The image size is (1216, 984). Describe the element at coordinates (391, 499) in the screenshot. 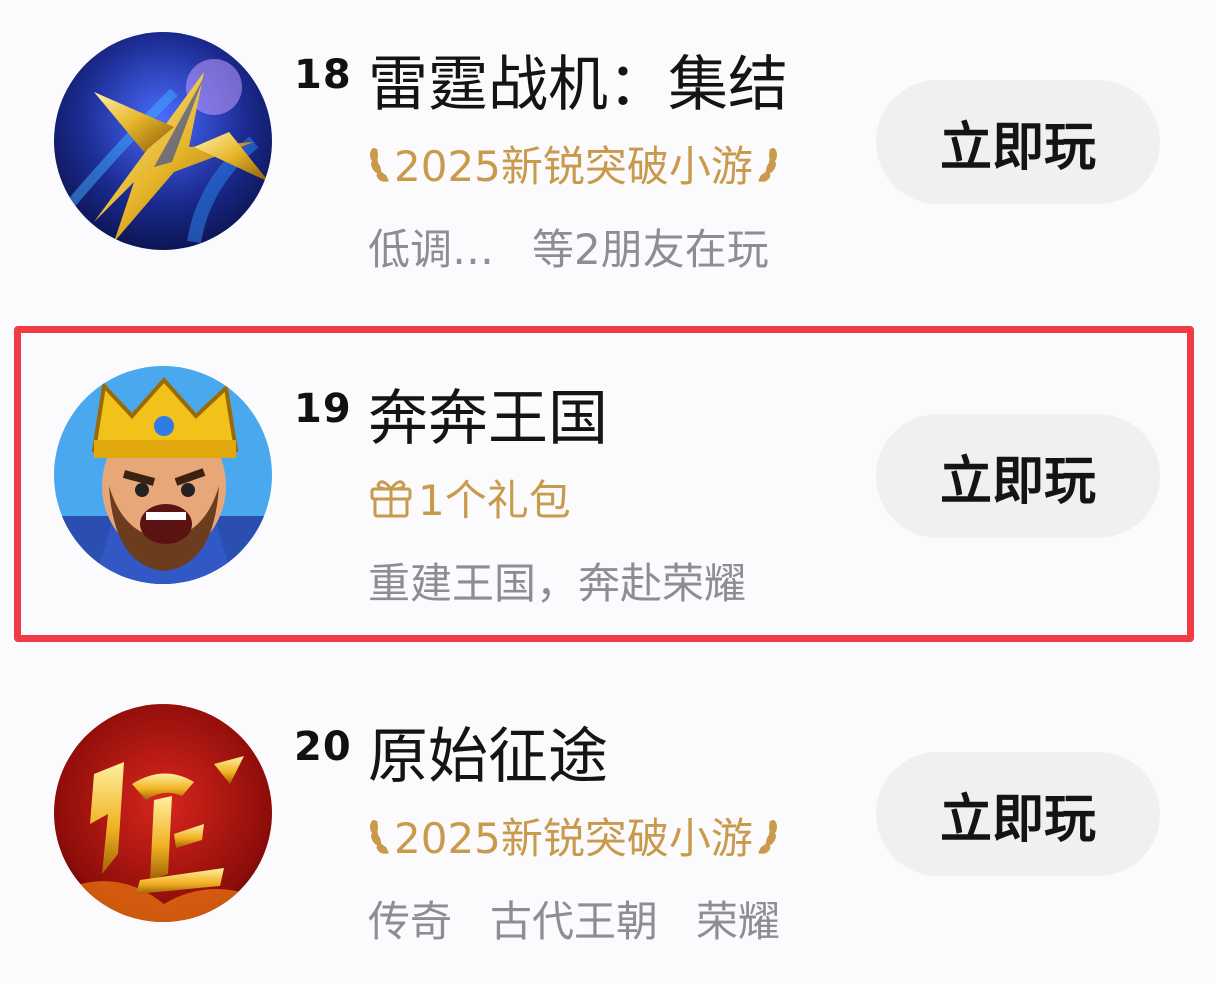

I see `gift-icon` at that location.